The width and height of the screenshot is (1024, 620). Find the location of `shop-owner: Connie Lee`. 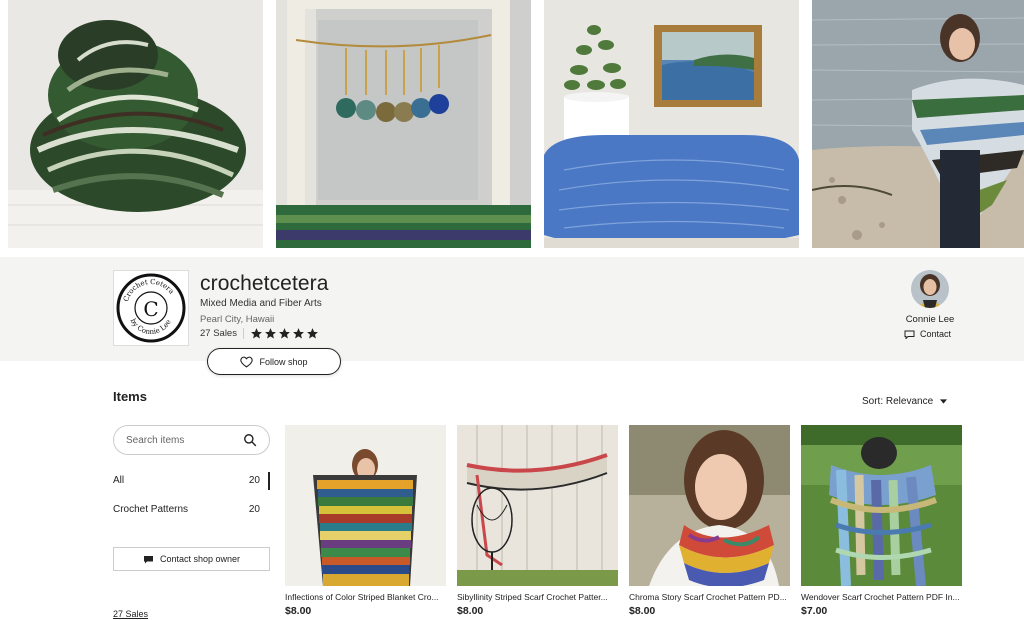

shop-owner: Connie Lee is located at coordinates (930, 297).